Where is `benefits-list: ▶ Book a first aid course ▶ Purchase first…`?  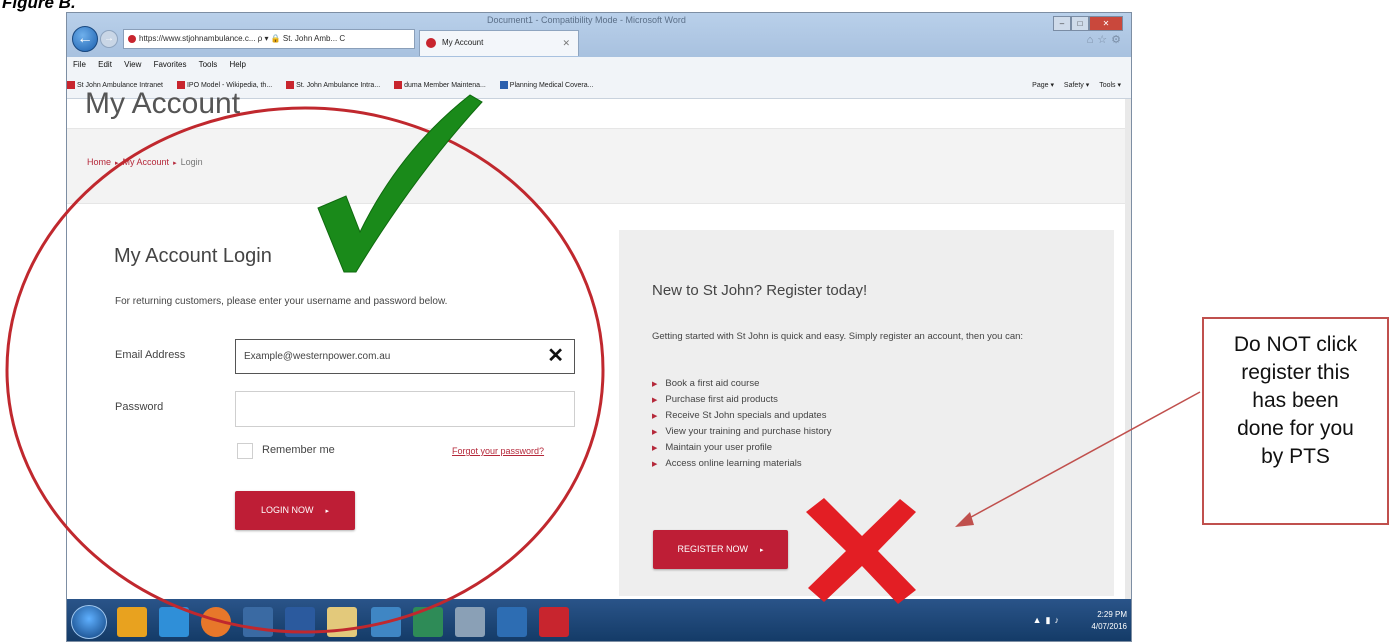 benefits-list: ▶ Book a first aid course ▶ Purchase first… is located at coordinates (742, 424).